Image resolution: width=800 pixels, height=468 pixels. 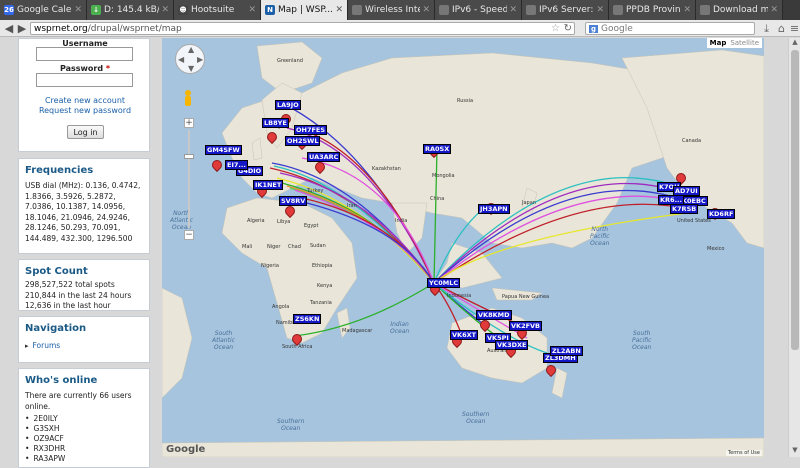 I want to click on online-user: OZ9ACF, so click(x=84, y=439).